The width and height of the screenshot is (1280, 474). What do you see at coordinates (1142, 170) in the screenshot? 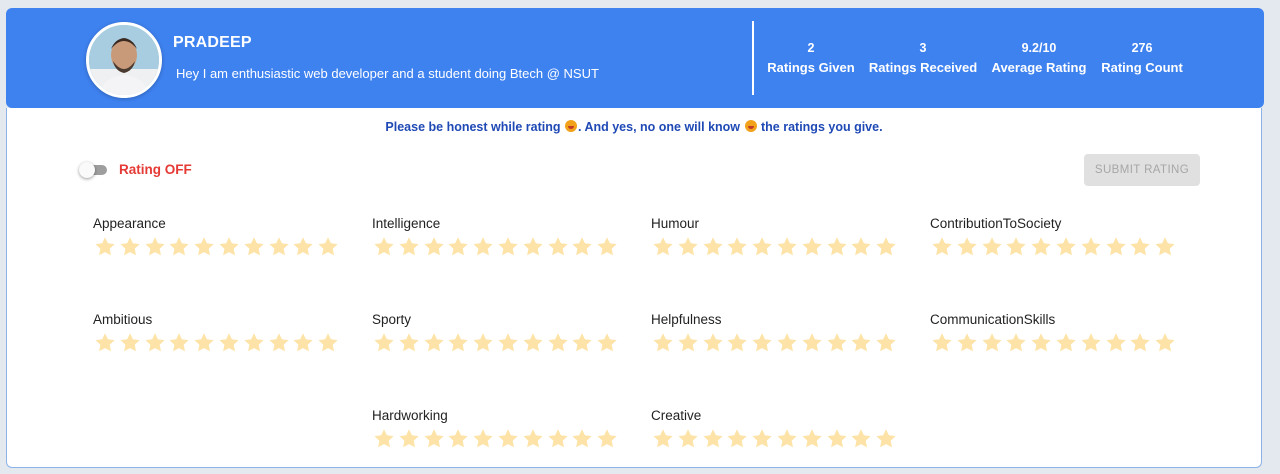
I see `submit-rating-button: SUBMIT RATING` at bounding box center [1142, 170].